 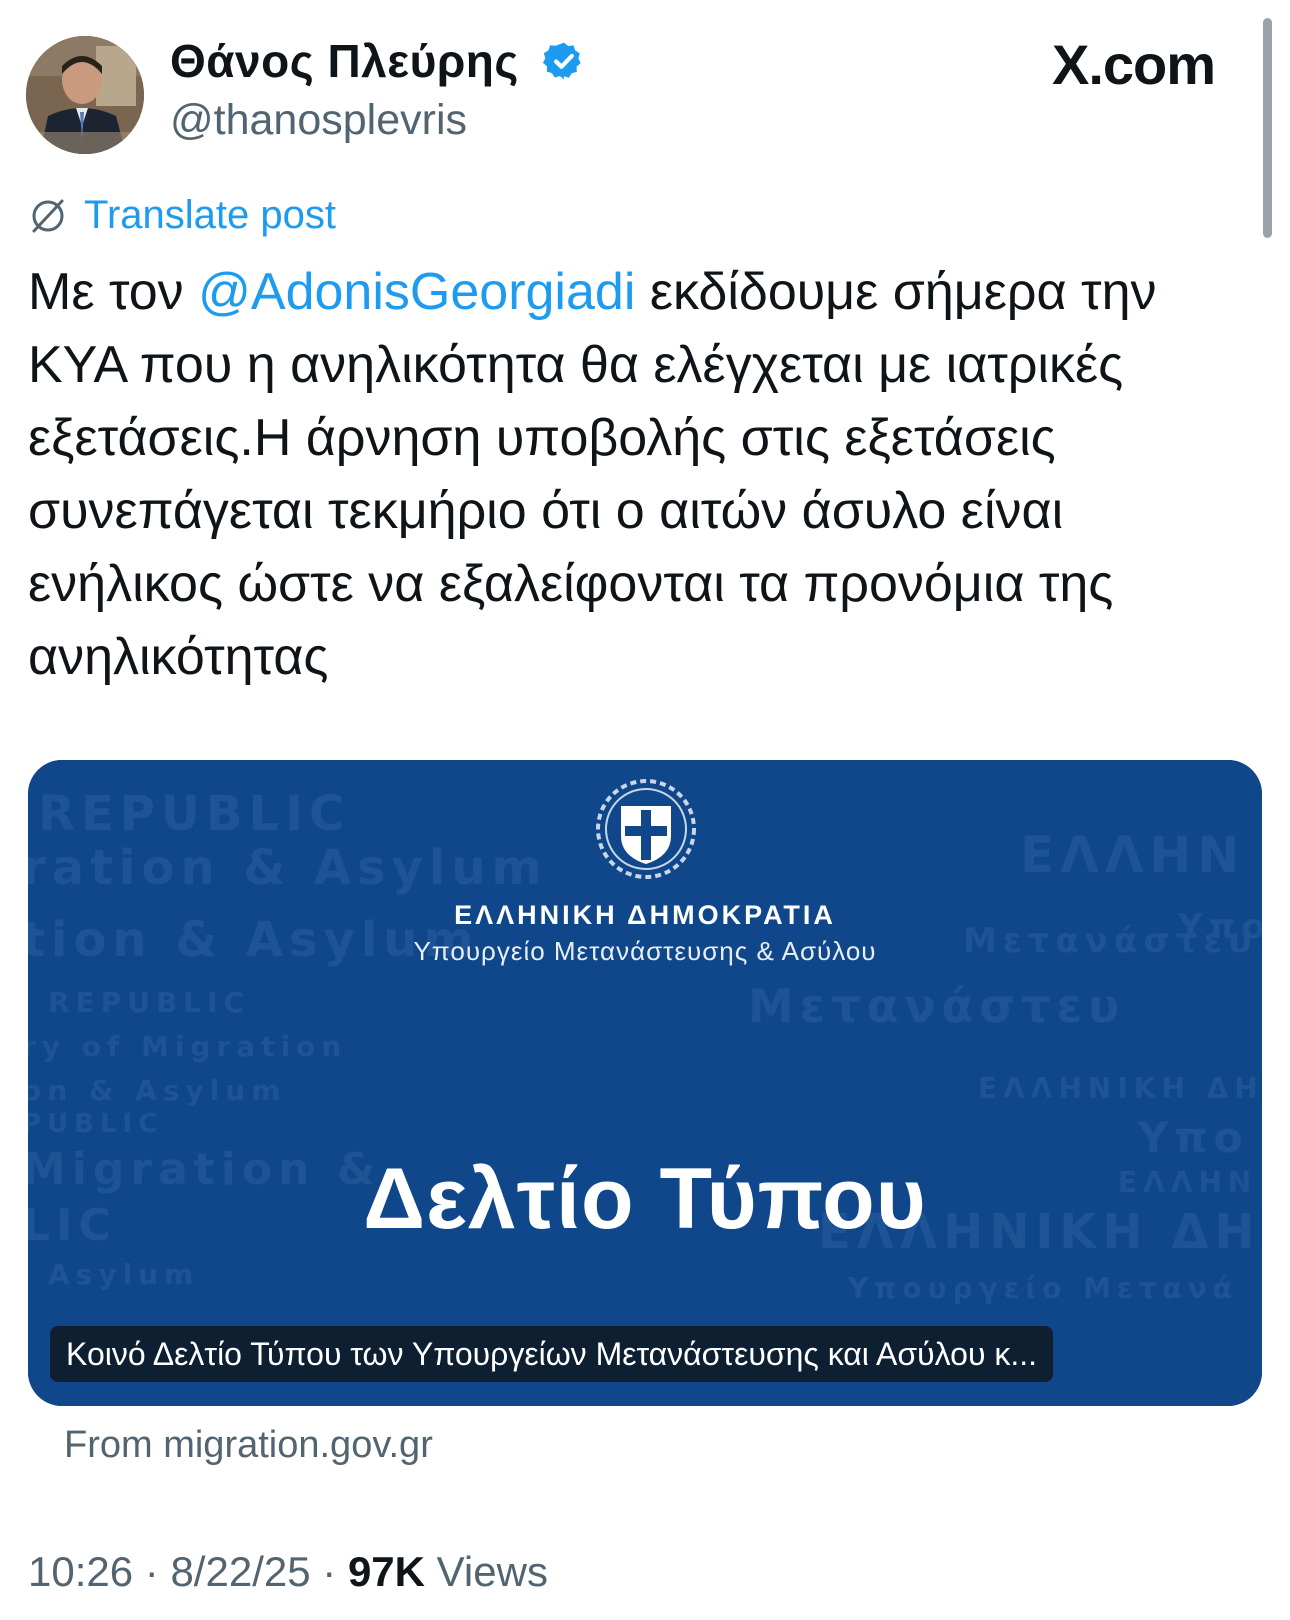 I want to click on verified-badge-icon, so click(x=562, y=61).